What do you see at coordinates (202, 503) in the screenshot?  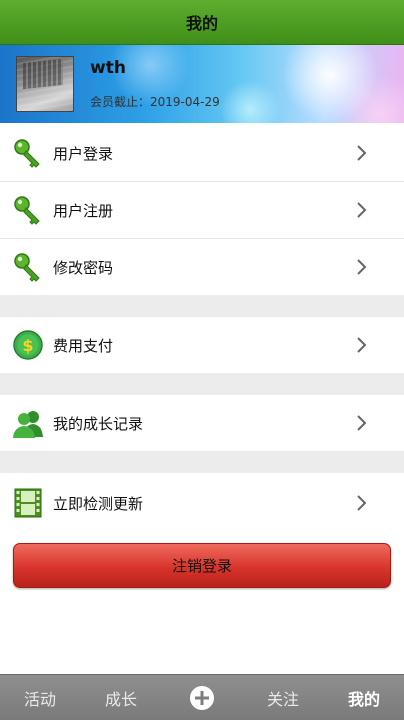 I see `menu-item-check-update: 立即检测更新` at bounding box center [202, 503].